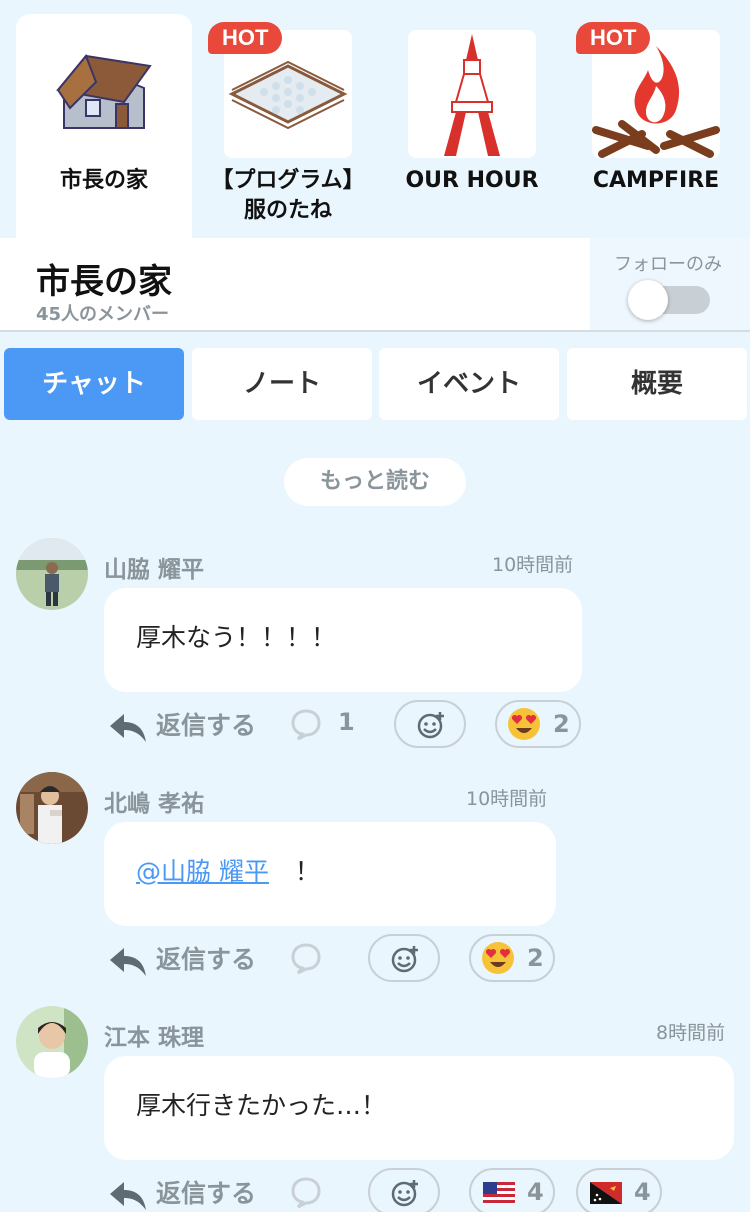  I want to click on load-more-button: もっと読む, so click(375, 482).